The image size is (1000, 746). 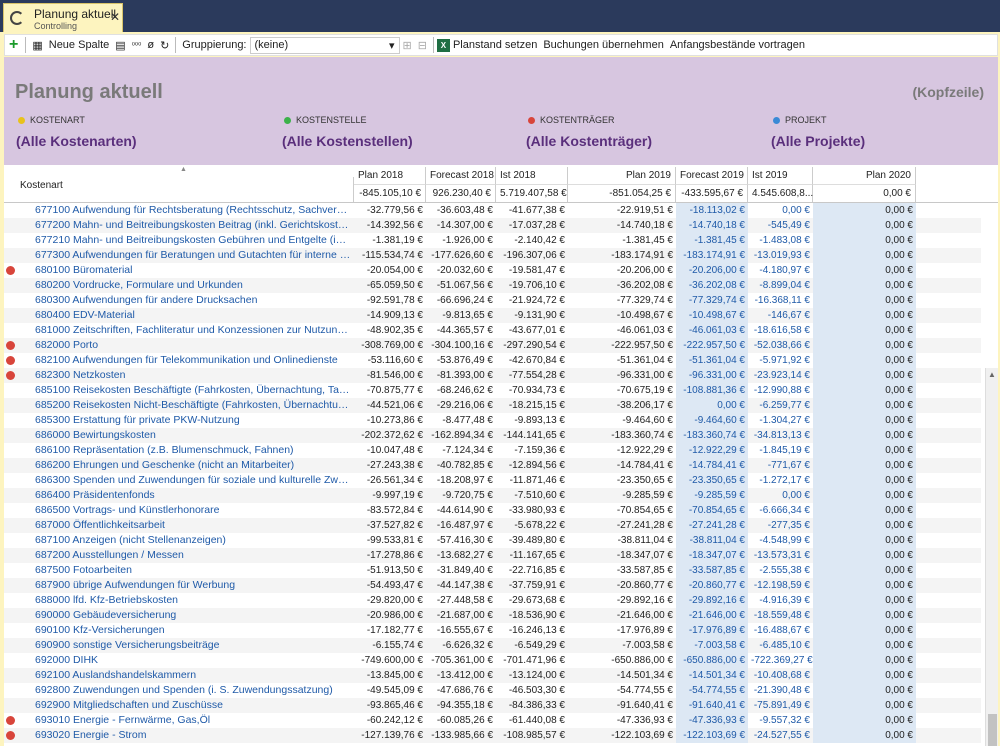 I want to click on table-cell: -9.997,19 €, so click(x=390, y=495).